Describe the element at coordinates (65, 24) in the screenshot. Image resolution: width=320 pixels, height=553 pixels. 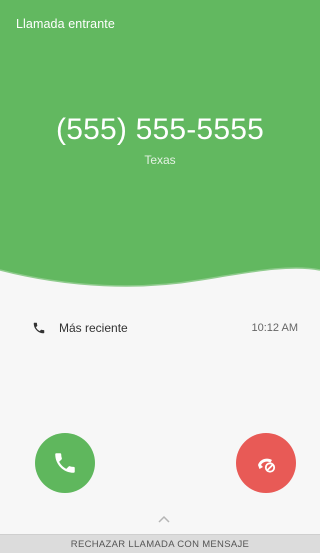
I see `call-status-label: Llamada entrante` at that location.